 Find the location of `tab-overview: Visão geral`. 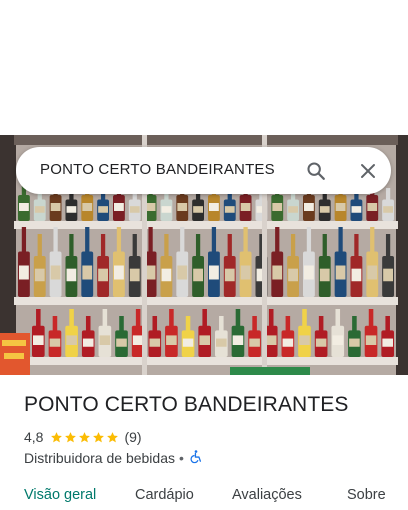

tab-overview: Visão geral is located at coordinates (60, 495).